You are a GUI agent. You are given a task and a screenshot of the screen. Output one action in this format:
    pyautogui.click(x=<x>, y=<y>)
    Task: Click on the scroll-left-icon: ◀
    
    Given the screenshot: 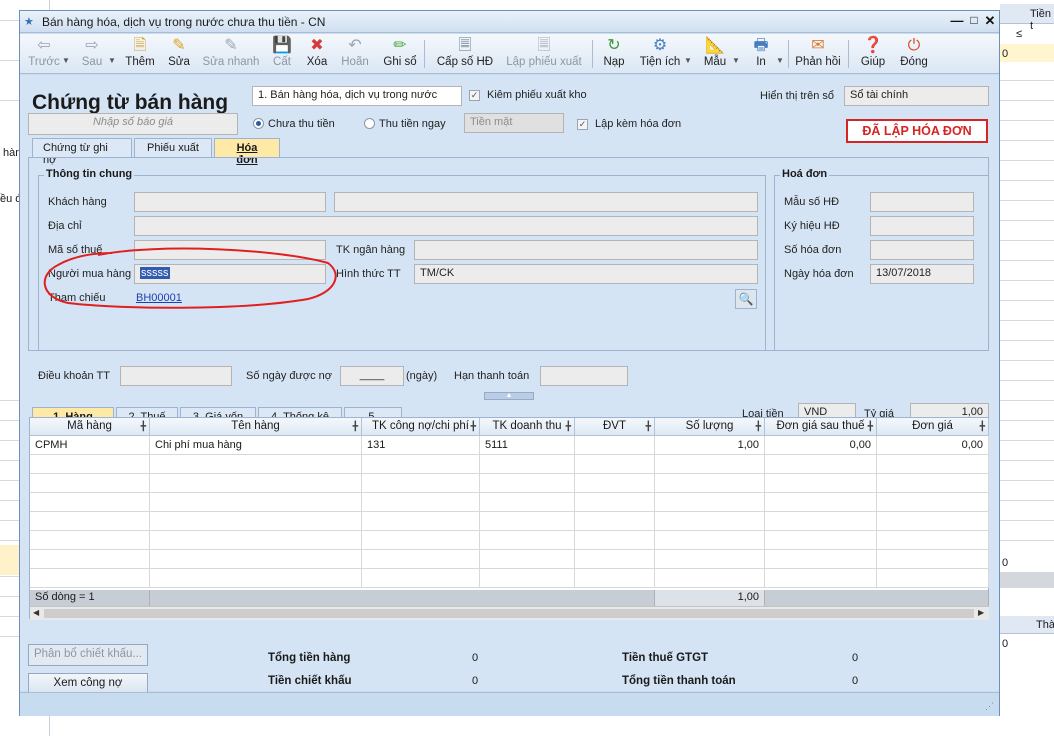 What is the action you would take?
    pyautogui.click(x=36, y=612)
    